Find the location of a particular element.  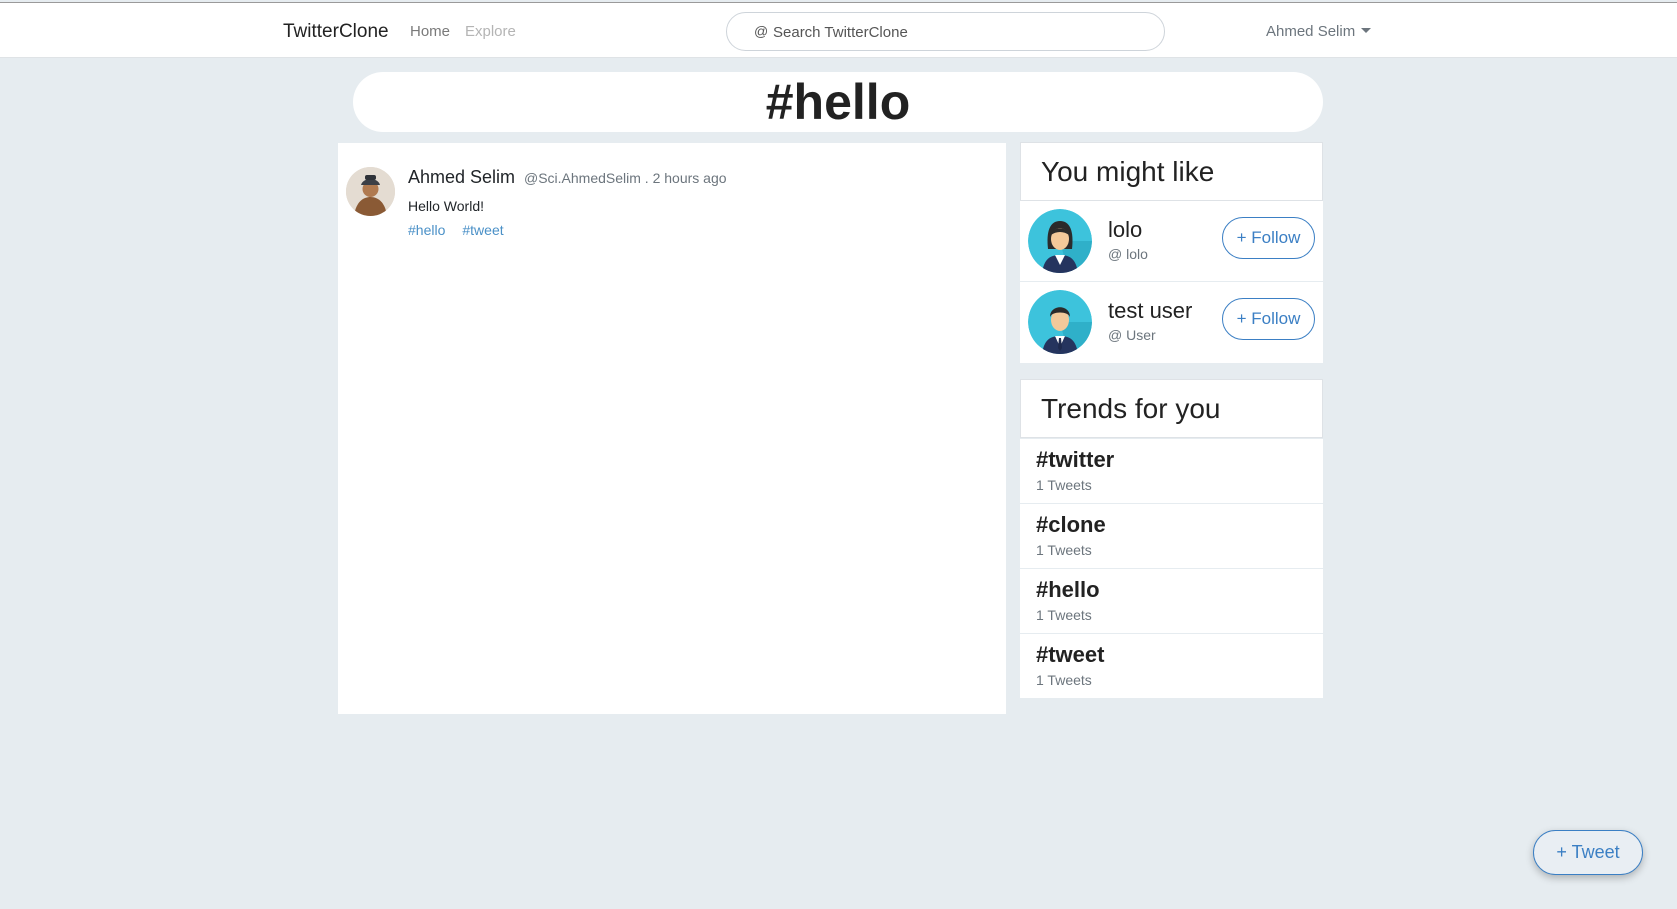

top-navbar: TwitterClone Home Explore @ Ahmed Selim is located at coordinates (838, 30).